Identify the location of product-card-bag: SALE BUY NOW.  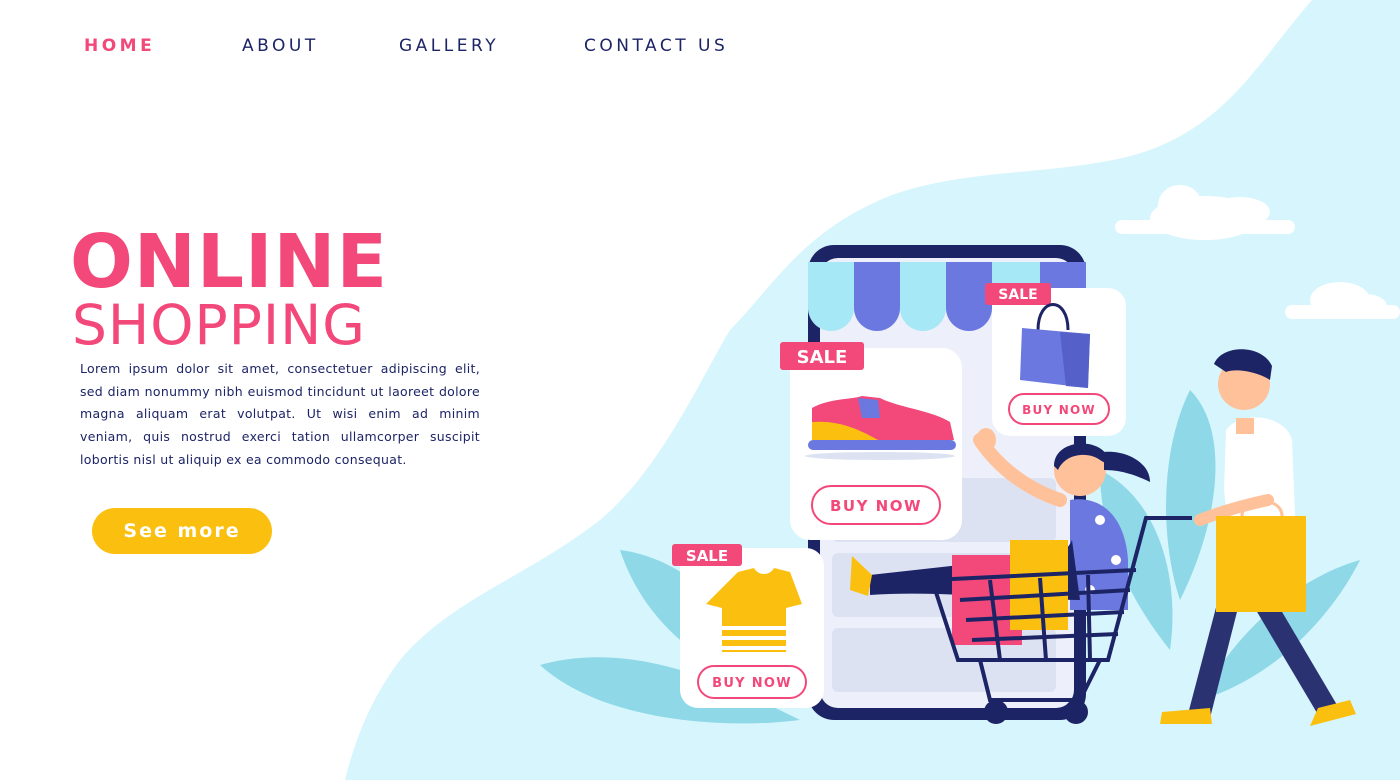
(1055, 359).